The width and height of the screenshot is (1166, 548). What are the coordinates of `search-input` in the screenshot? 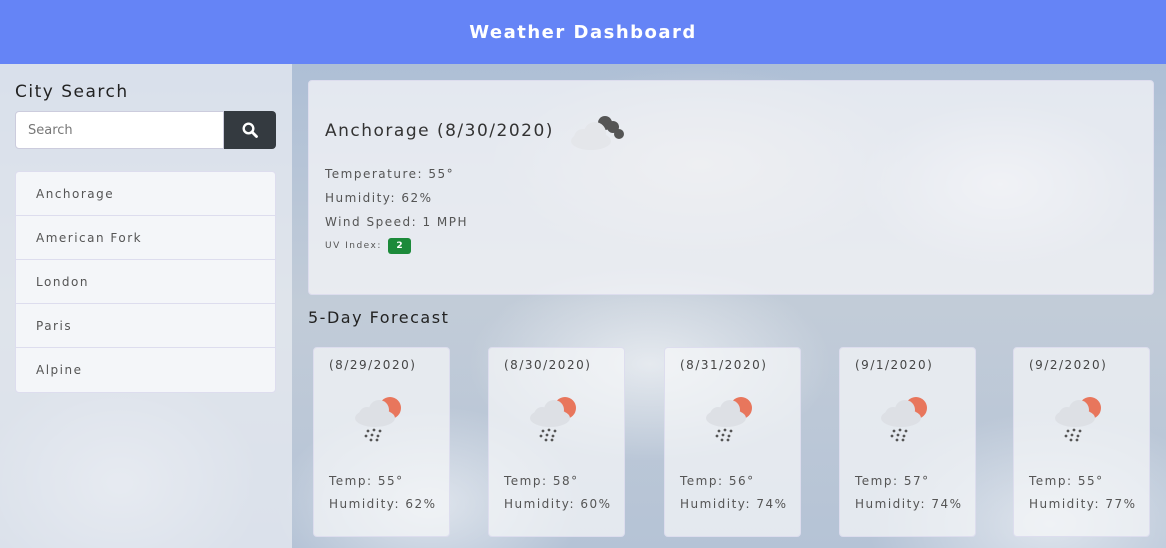 It's located at (119, 130).